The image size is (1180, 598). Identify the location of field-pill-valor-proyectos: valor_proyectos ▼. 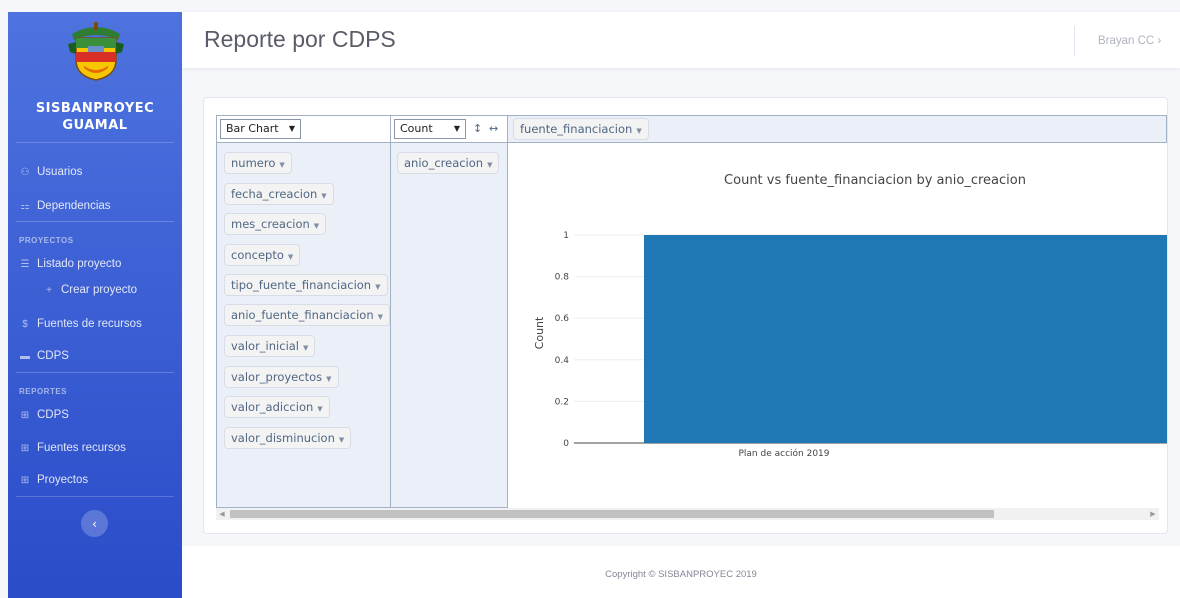
(281, 377).